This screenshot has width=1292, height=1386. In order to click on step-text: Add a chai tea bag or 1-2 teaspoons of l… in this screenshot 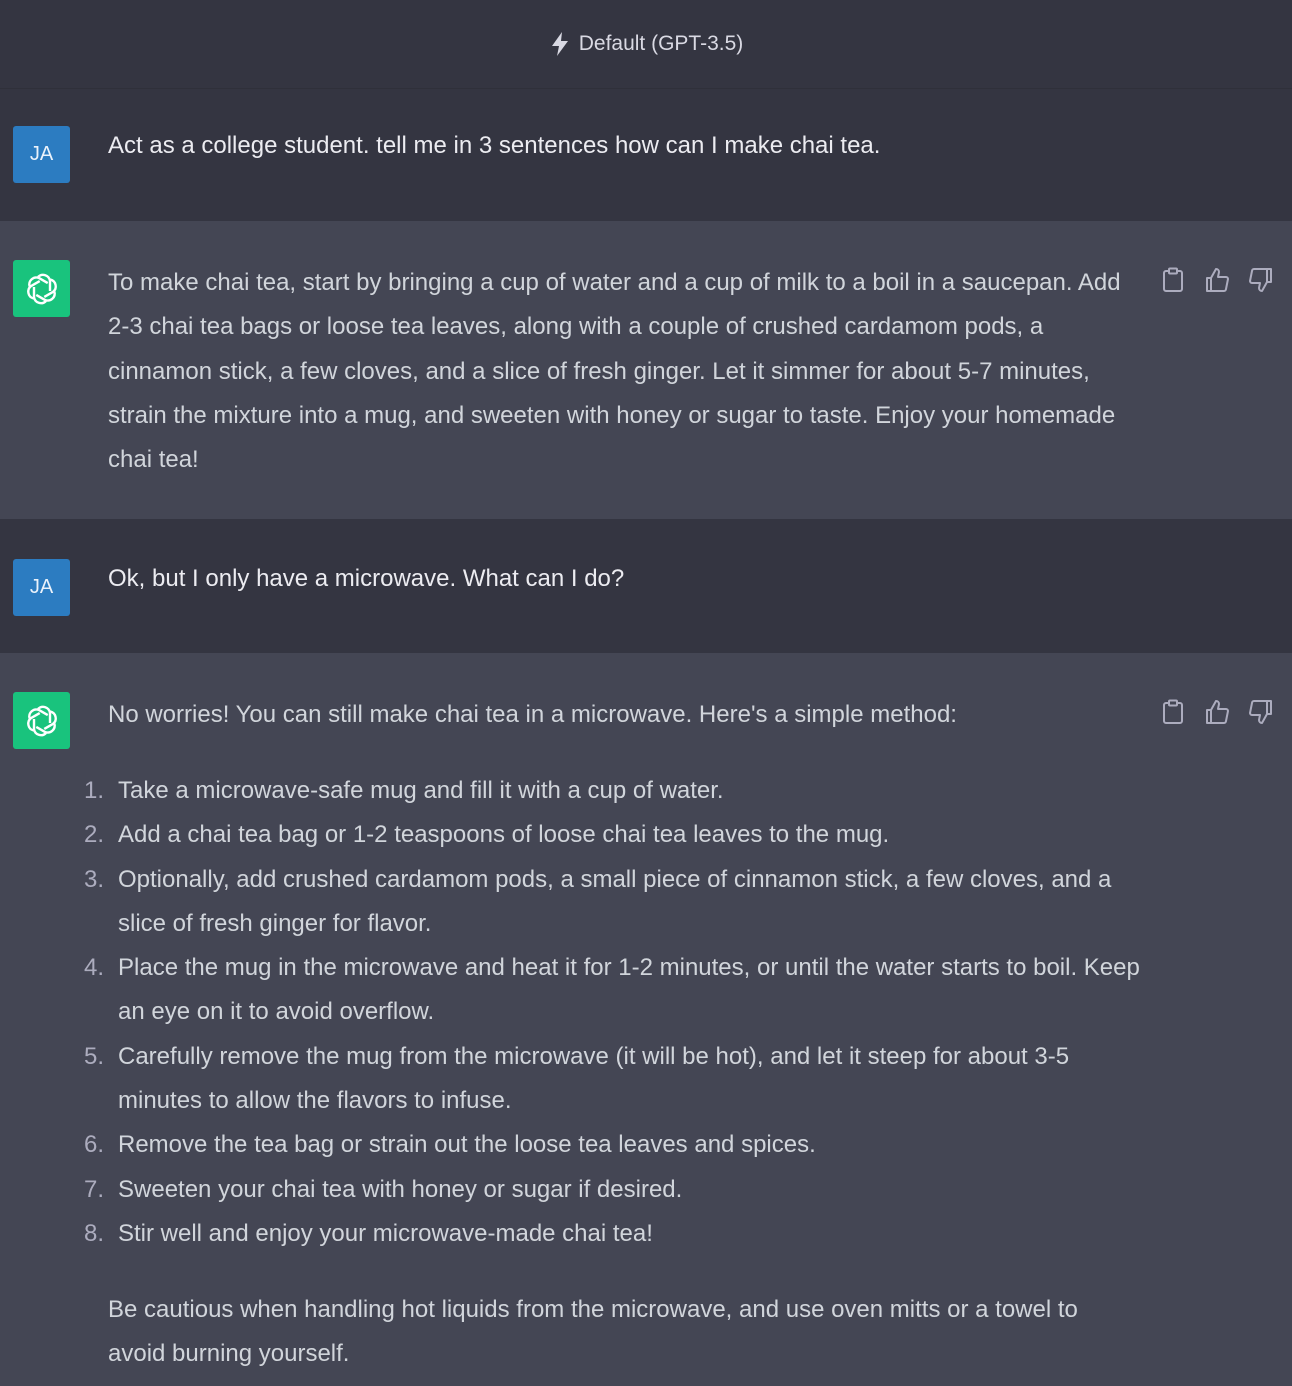, I will do `click(504, 835)`.